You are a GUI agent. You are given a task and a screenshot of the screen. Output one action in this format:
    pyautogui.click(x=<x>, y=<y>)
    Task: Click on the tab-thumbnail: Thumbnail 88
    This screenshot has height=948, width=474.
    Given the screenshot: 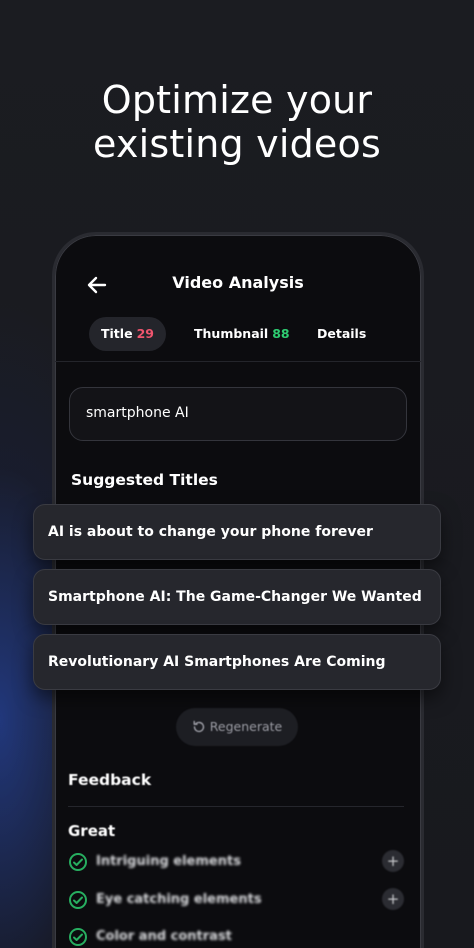 What is the action you would take?
    pyautogui.click(x=242, y=334)
    